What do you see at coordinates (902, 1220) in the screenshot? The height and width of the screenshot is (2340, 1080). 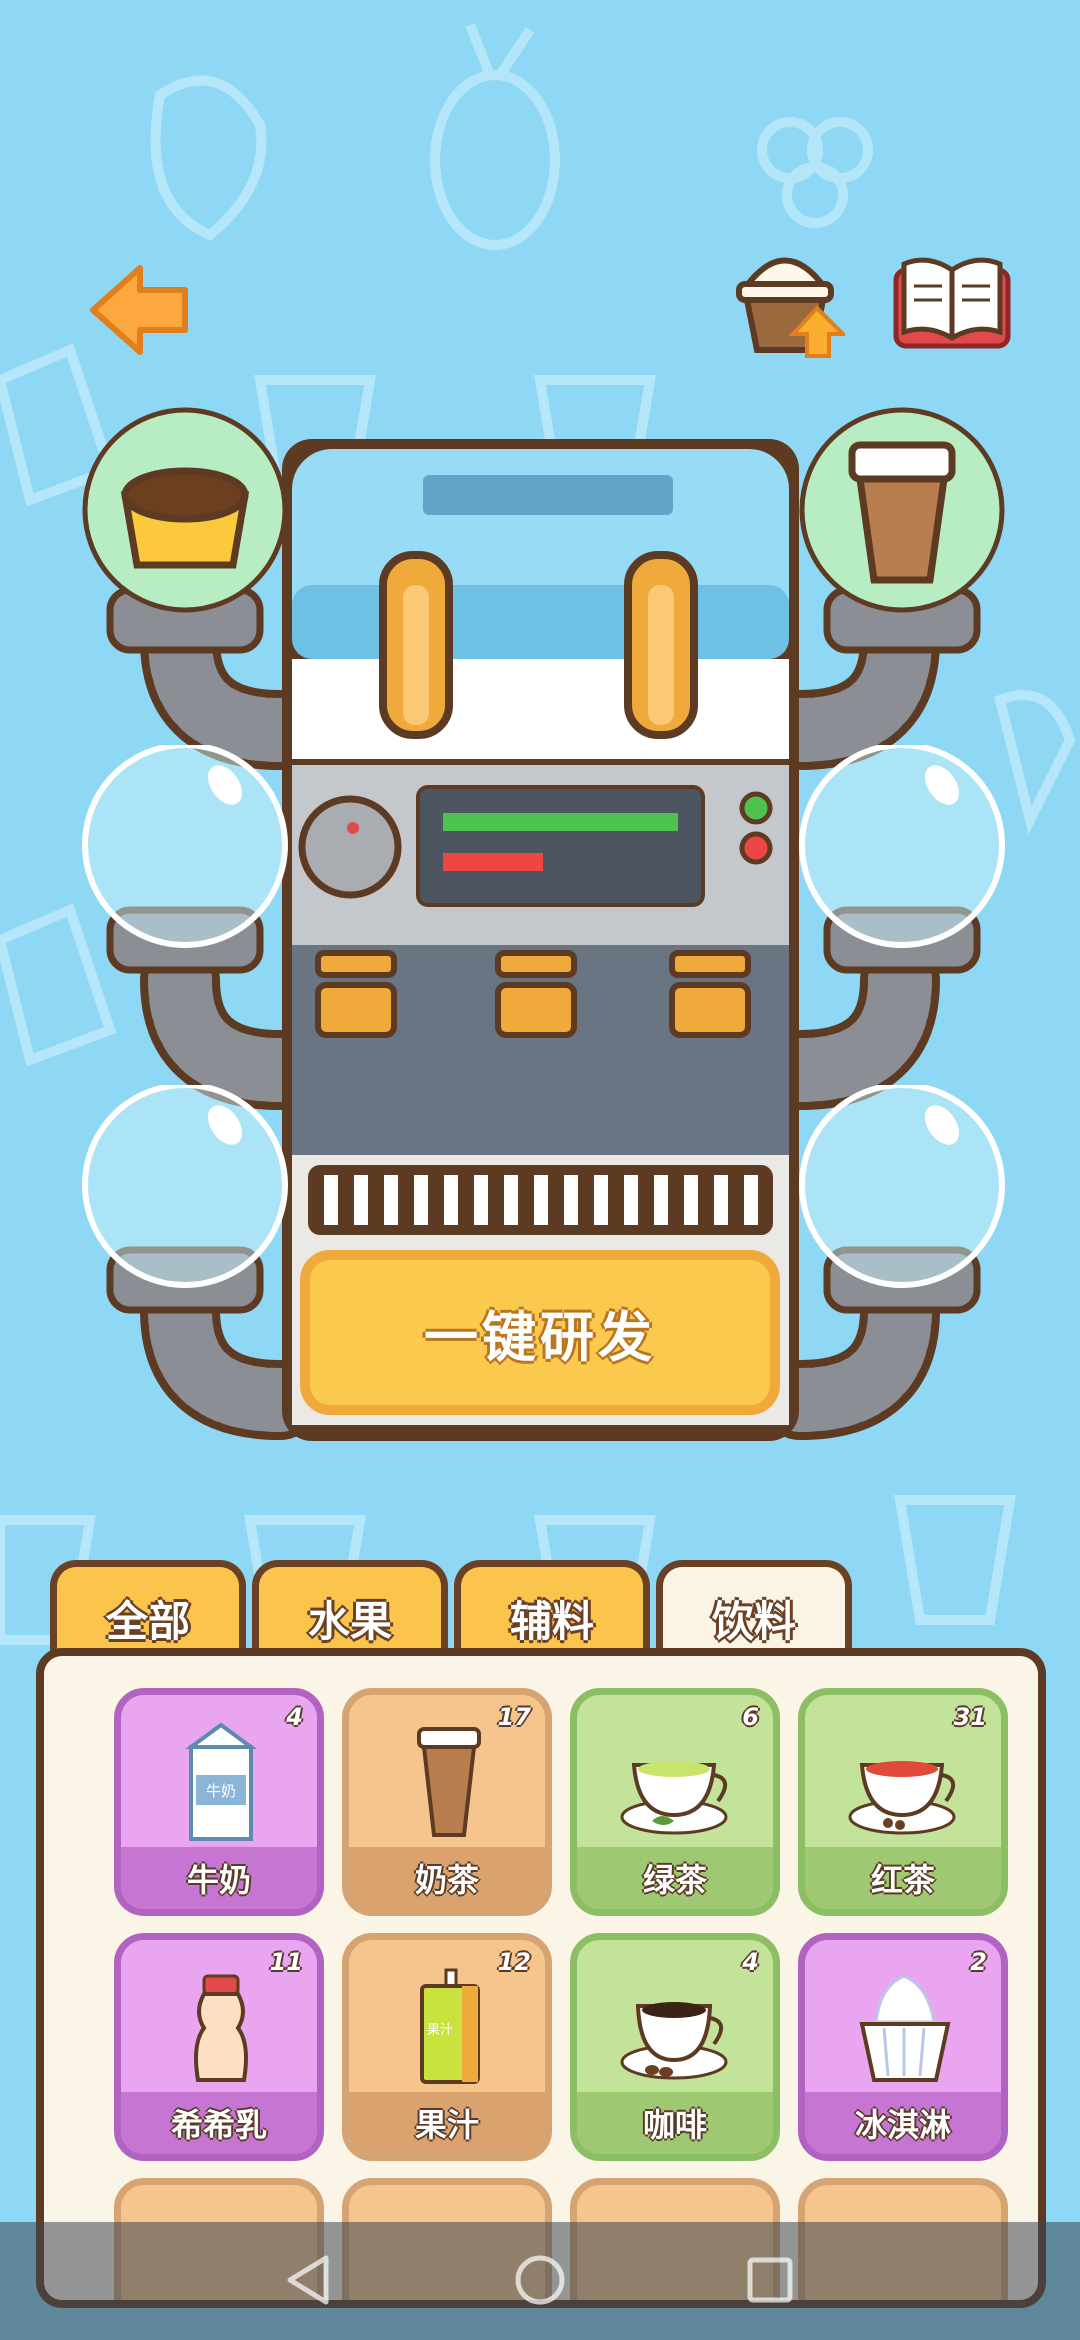 I see `slot-bottom-right` at bounding box center [902, 1220].